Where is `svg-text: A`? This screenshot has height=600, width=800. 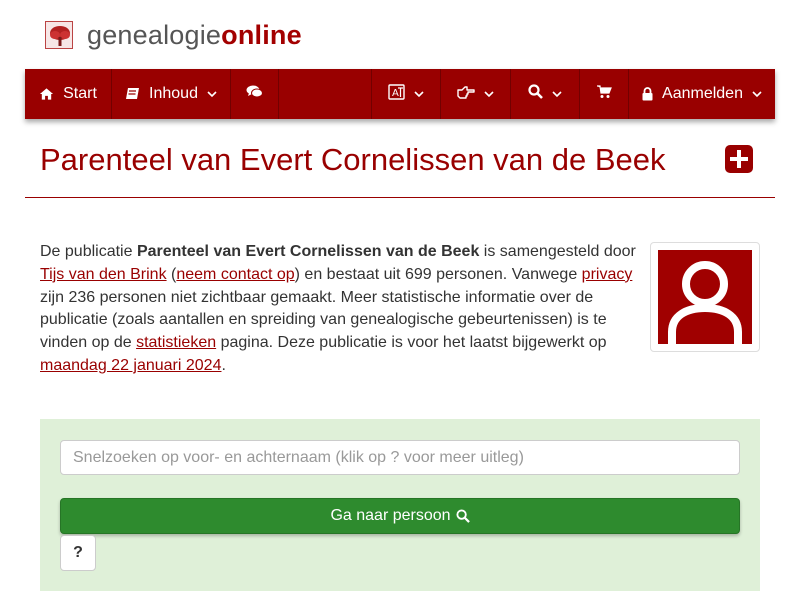 svg-text: A is located at coordinates (395, 93).